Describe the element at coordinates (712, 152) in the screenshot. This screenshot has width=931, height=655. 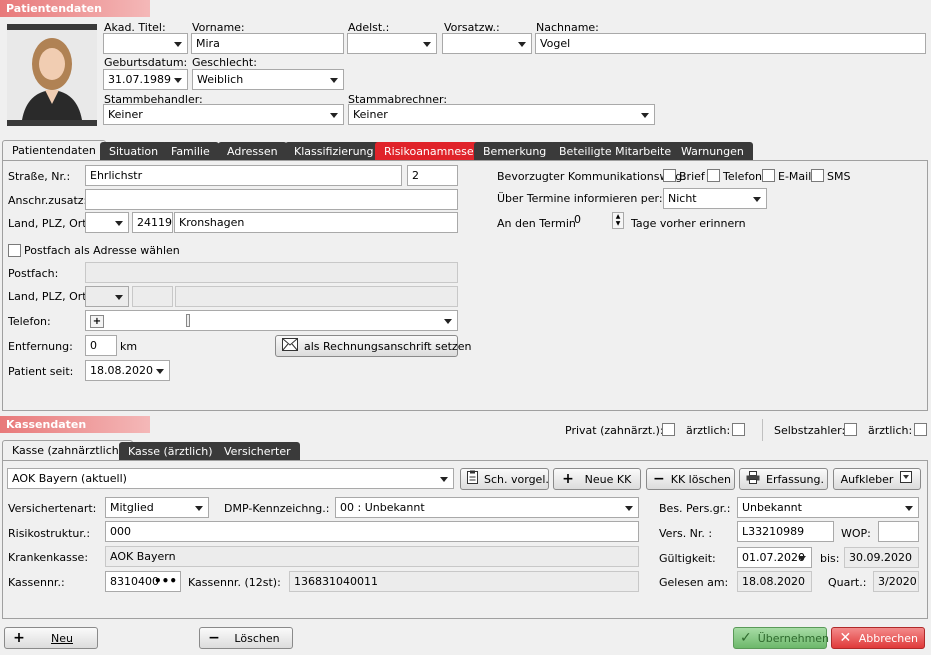
I see `tab-warnungen: Warnungen` at that location.